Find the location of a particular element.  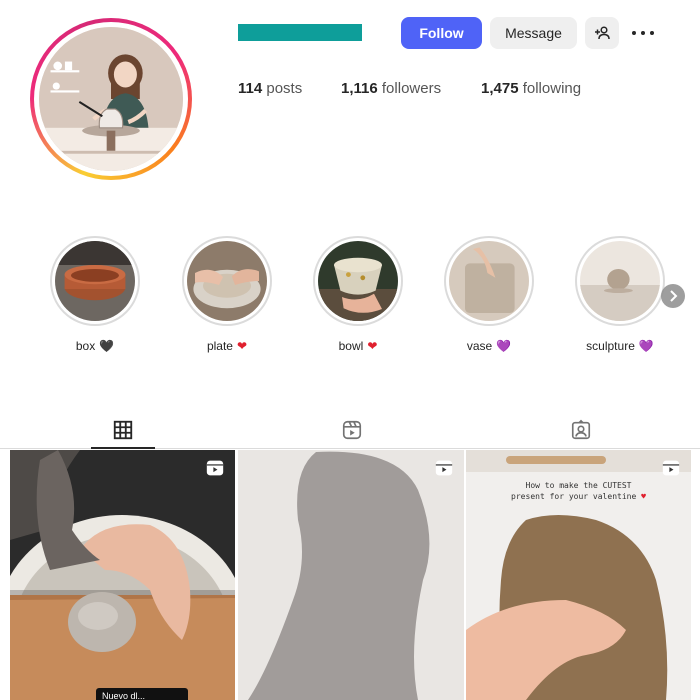

followers-count: 1,116 followers is located at coordinates (391, 88).